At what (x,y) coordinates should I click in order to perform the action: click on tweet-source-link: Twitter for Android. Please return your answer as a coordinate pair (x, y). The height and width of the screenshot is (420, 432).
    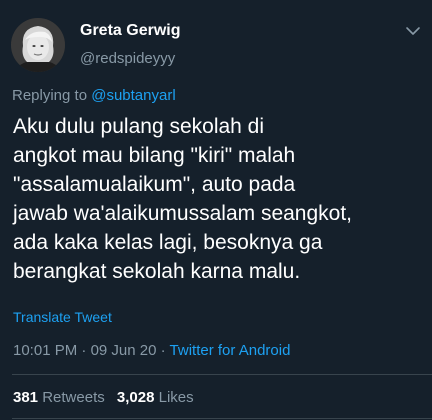
    Looking at the image, I should click on (230, 350).